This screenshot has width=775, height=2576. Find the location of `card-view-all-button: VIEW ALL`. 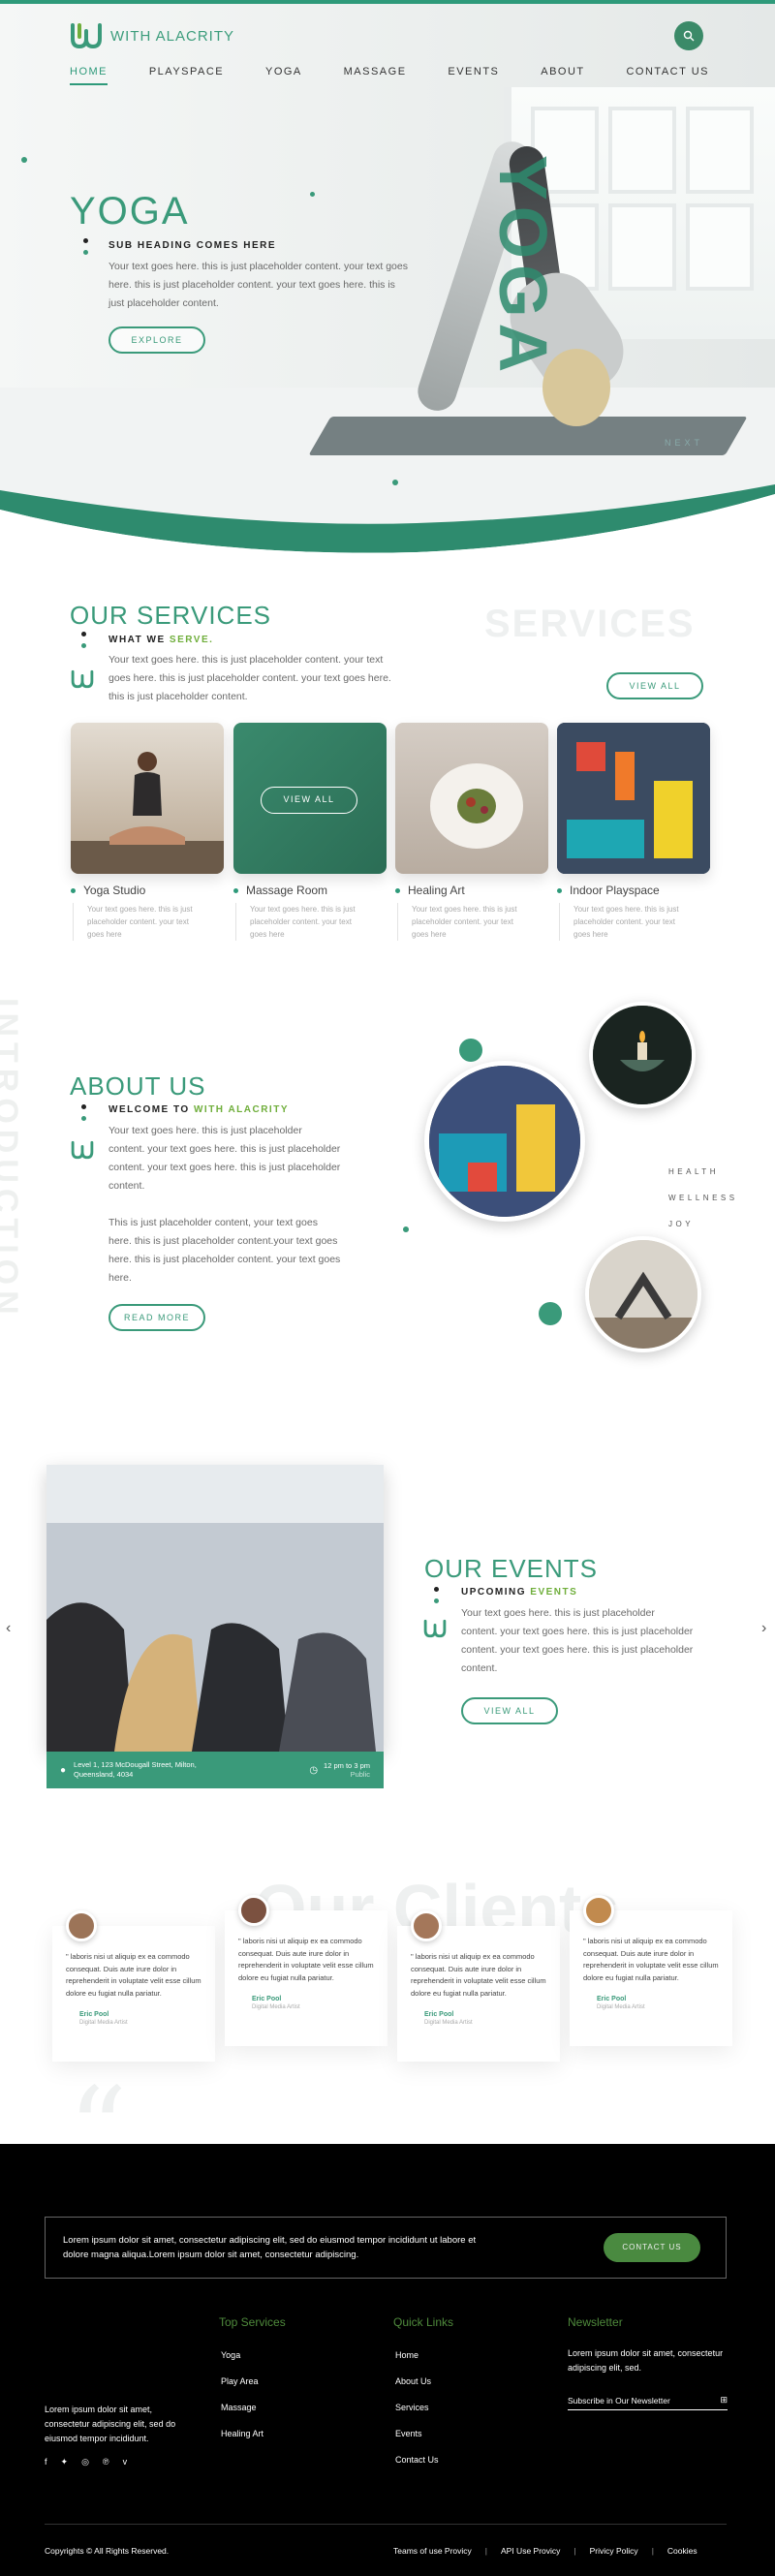

card-view-all-button: VIEW ALL is located at coordinates (309, 800).